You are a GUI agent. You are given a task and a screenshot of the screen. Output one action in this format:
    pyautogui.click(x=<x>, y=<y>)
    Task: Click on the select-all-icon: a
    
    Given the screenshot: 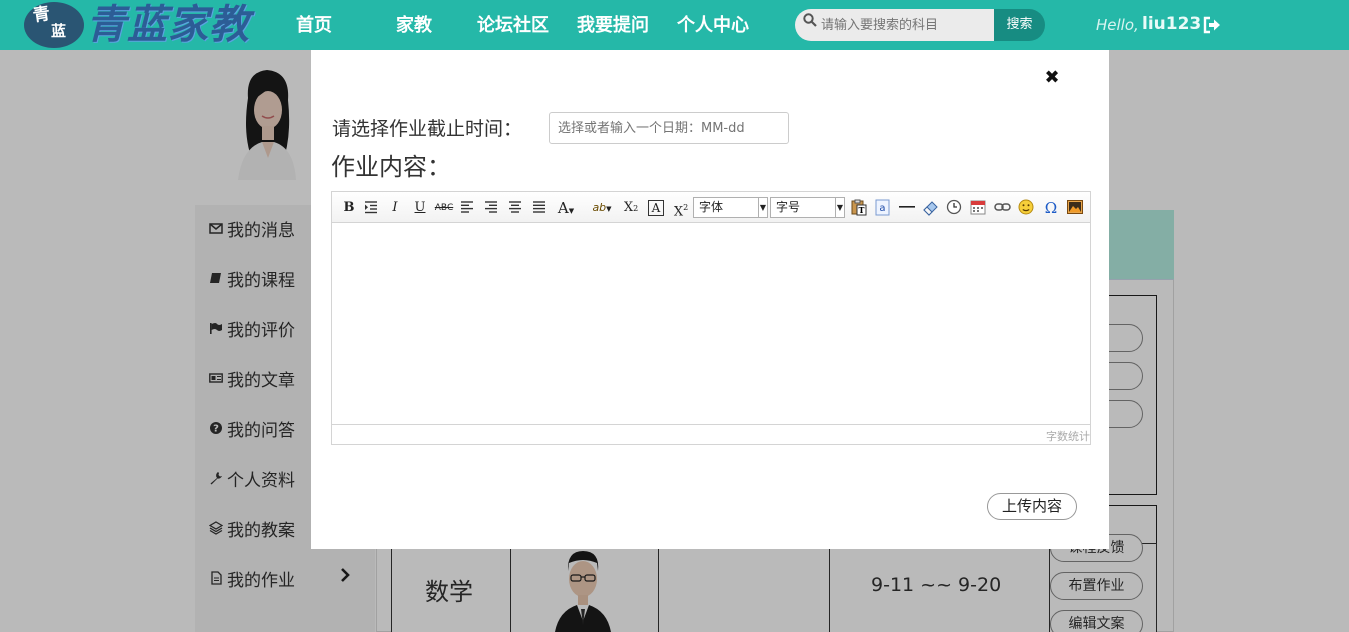 What is the action you would take?
    pyautogui.click(x=882, y=207)
    